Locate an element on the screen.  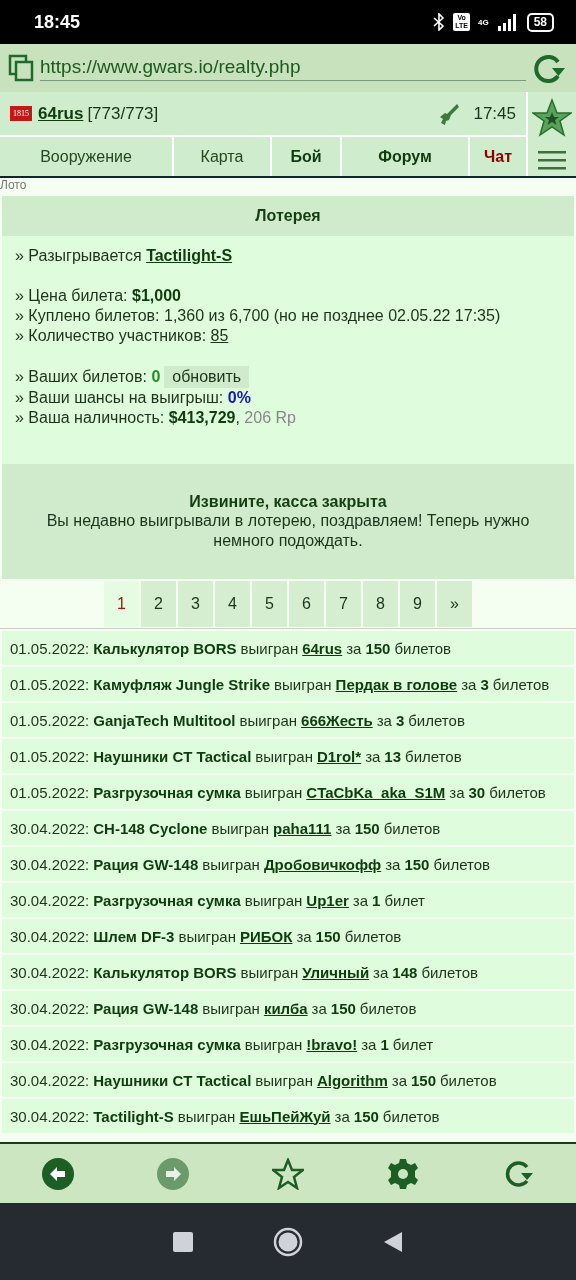
status-time: 18:45 is located at coordinates (57, 22).